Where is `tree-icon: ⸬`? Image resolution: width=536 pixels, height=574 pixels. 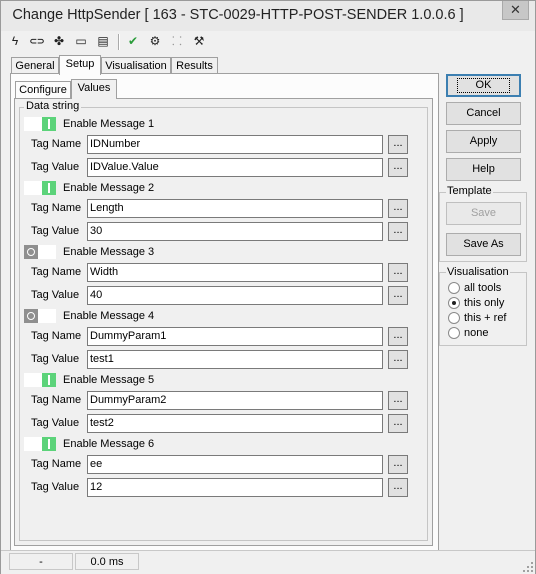 tree-icon: ⸬ is located at coordinates (177, 41).